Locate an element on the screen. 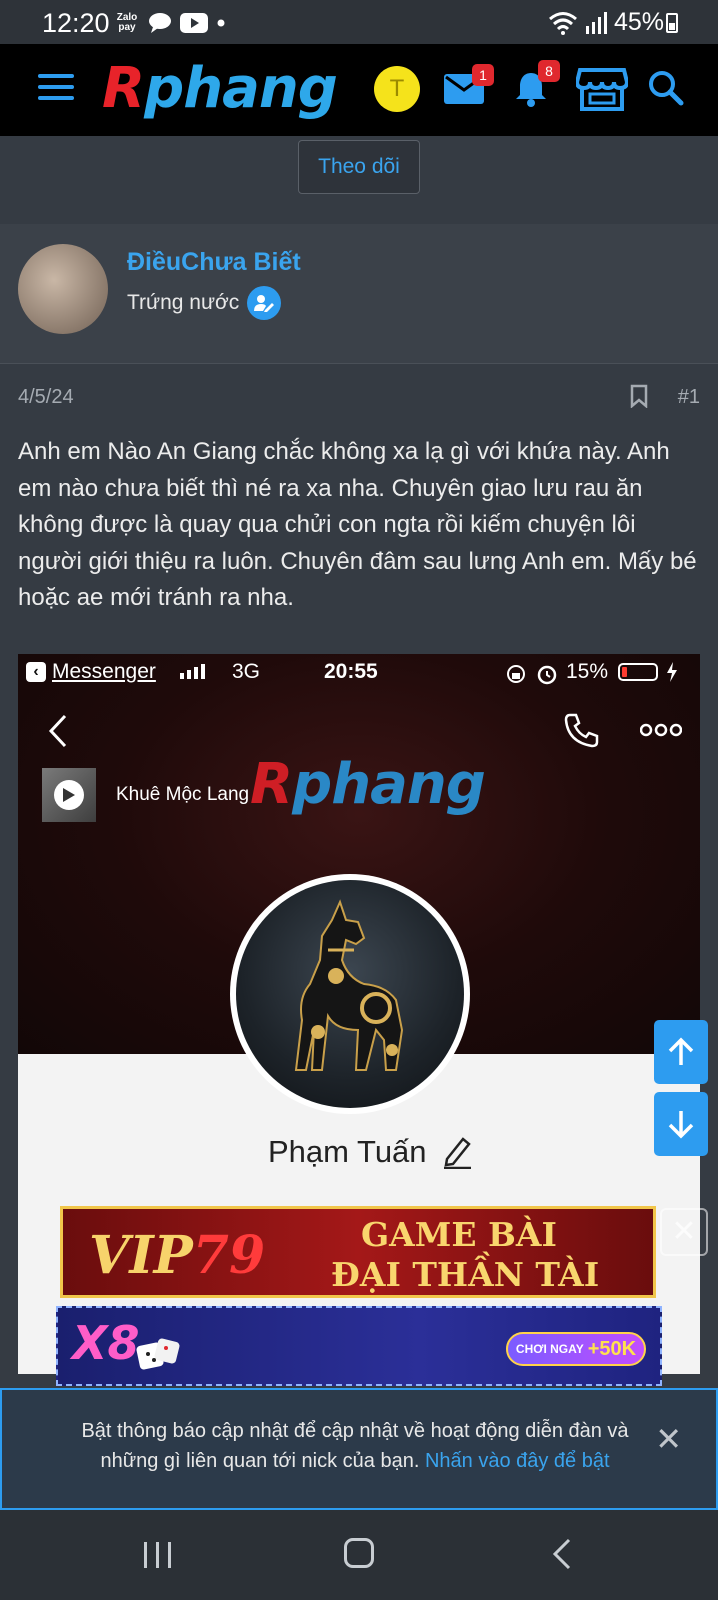 The height and width of the screenshot is (1600, 718). site-logo: Rphang is located at coordinates (220, 88).